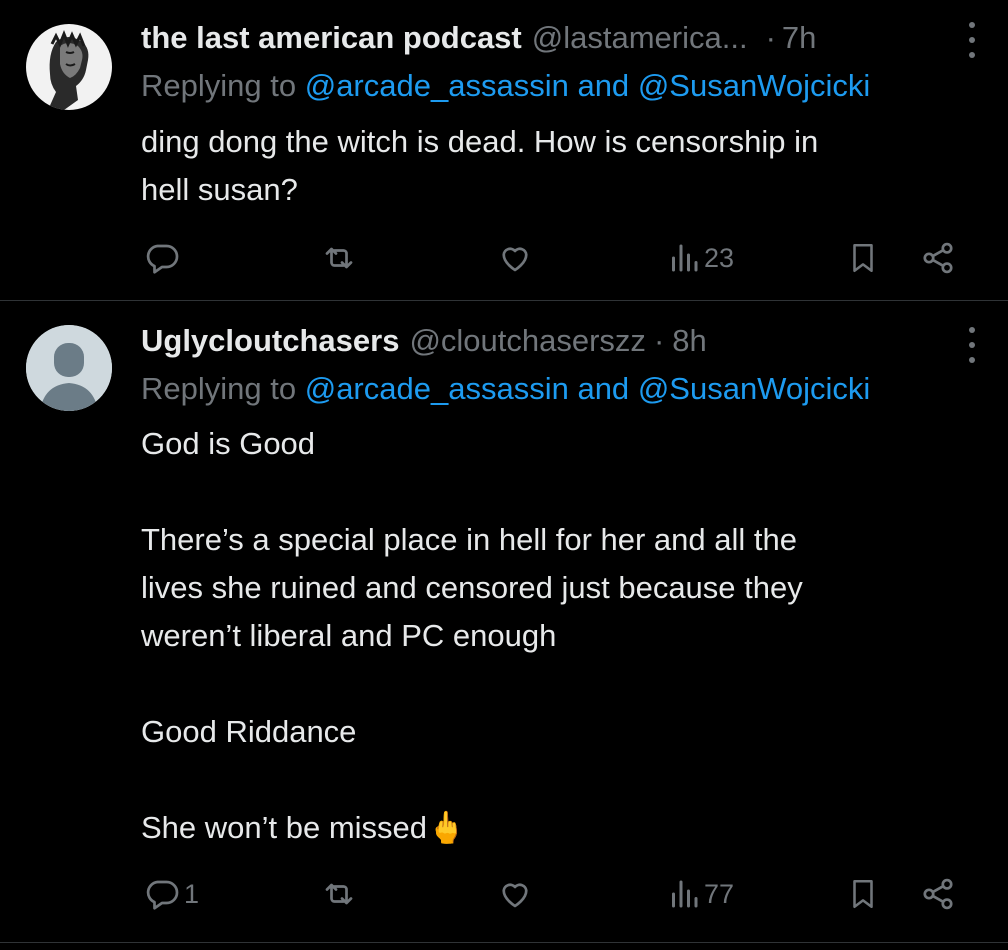  I want to click on statue-avatar-icon, so click(69, 67).